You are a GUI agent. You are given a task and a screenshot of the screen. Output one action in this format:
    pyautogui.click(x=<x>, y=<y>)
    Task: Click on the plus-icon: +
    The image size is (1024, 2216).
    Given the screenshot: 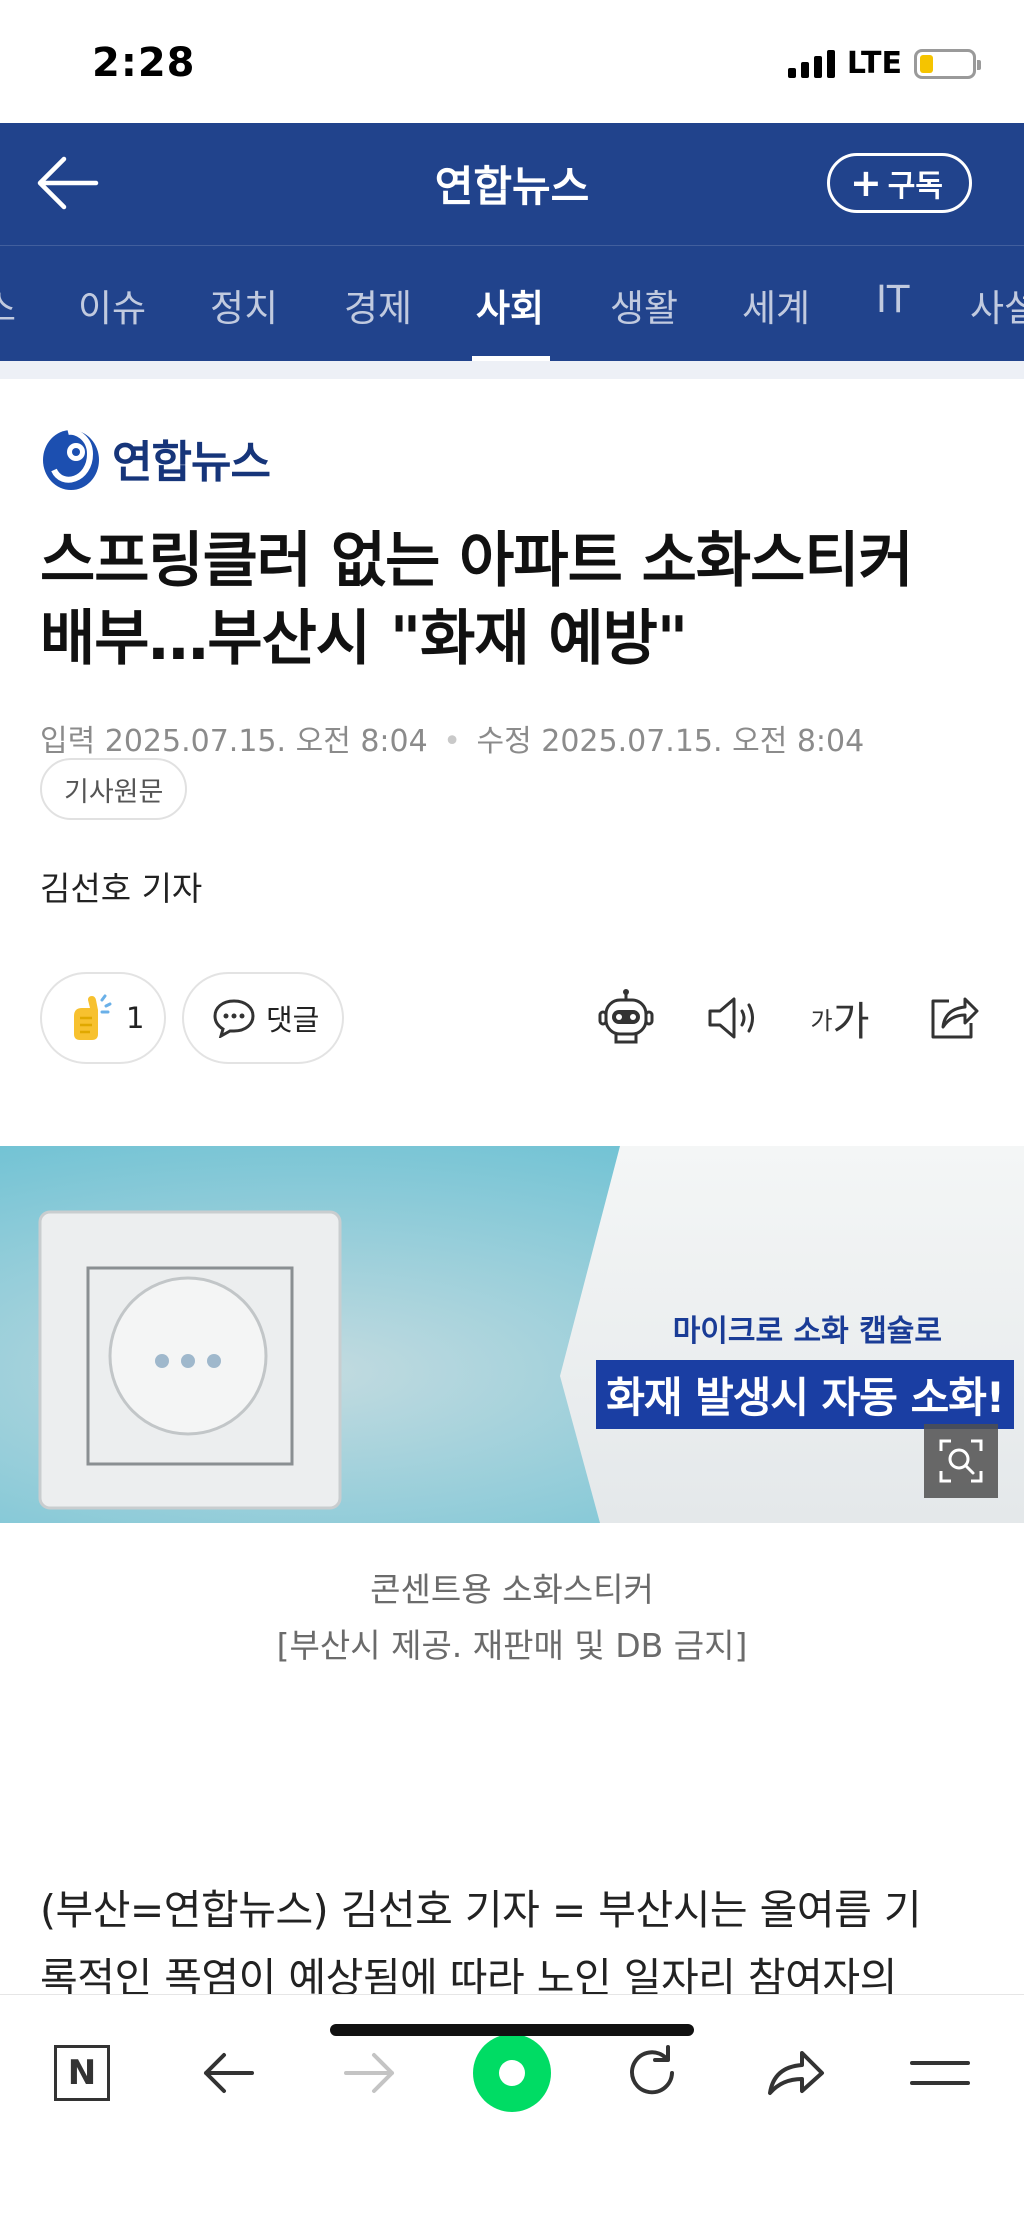 What is the action you would take?
    pyautogui.click(x=865, y=183)
    